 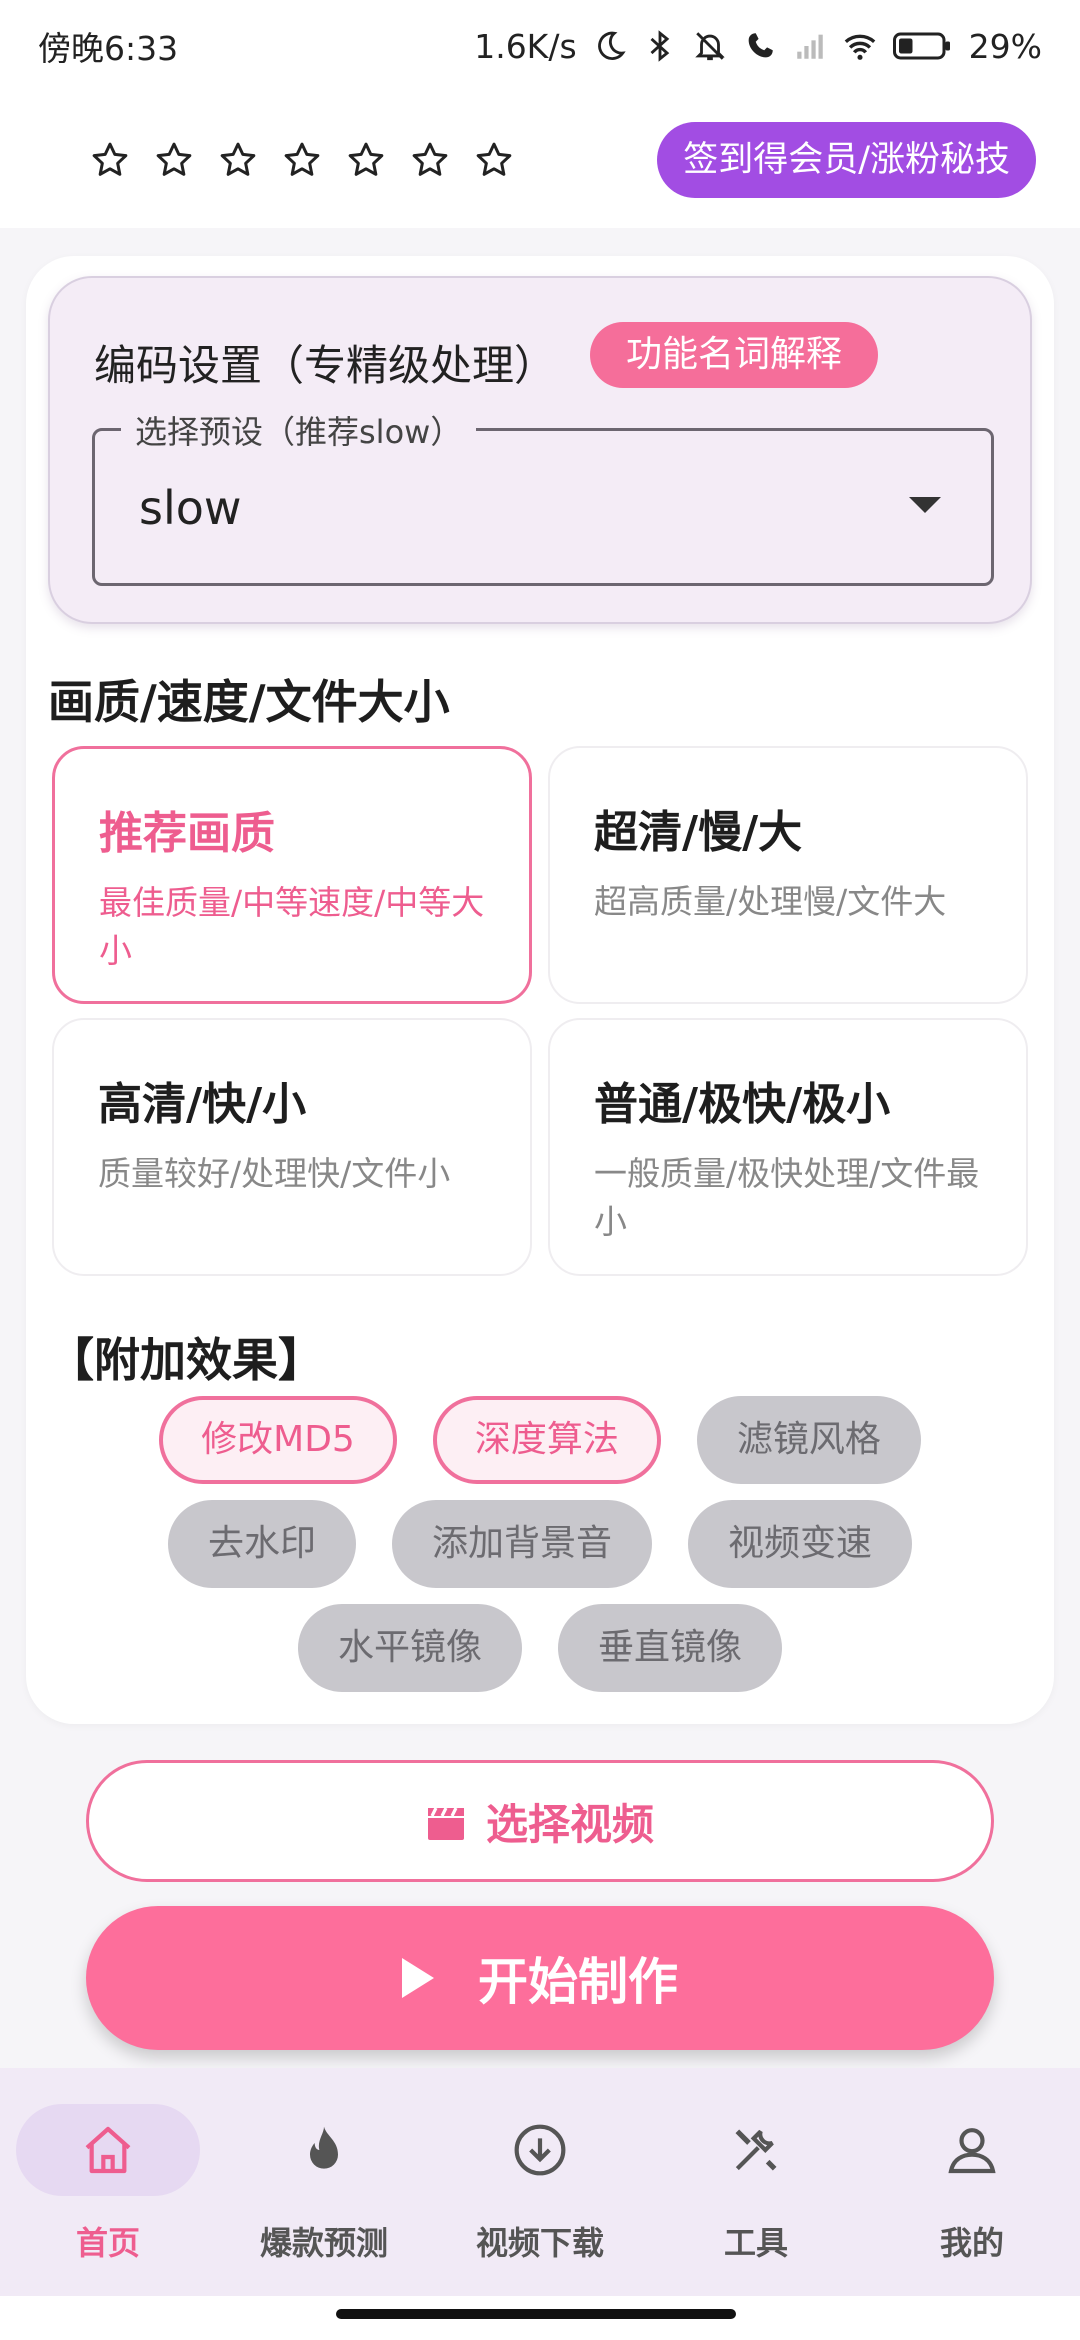 What do you see at coordinates (810, 46) in the screenshot?
I see `signal-icon` at bounding box center [810, 46].